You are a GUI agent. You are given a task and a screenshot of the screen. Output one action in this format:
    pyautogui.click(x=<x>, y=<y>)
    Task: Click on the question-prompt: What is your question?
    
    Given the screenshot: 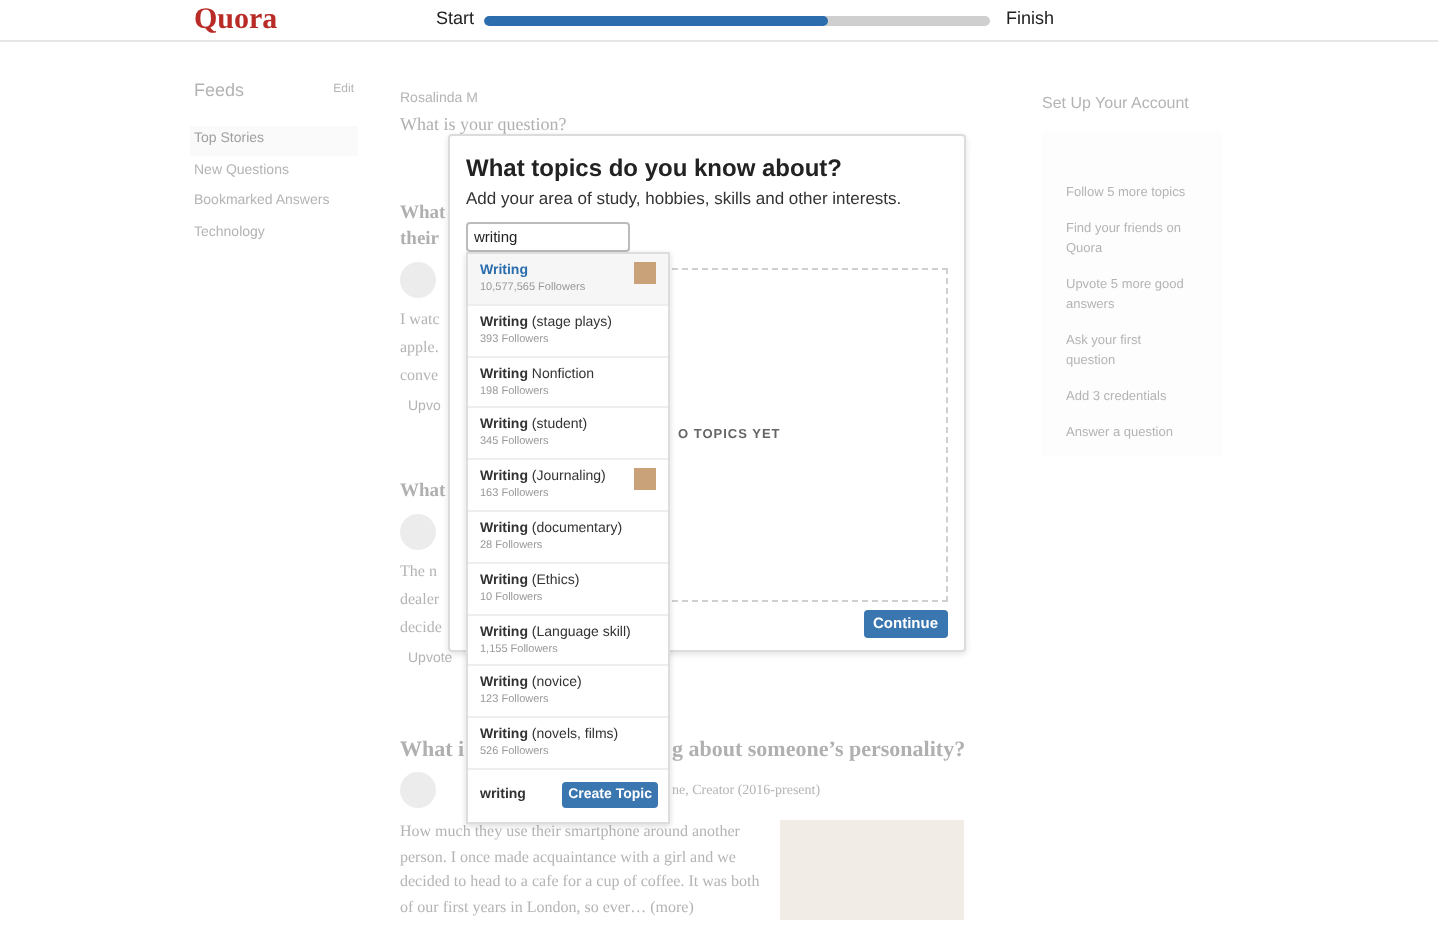 What is the action you would take?
    pyautogui.click(x=483, y=124)
    